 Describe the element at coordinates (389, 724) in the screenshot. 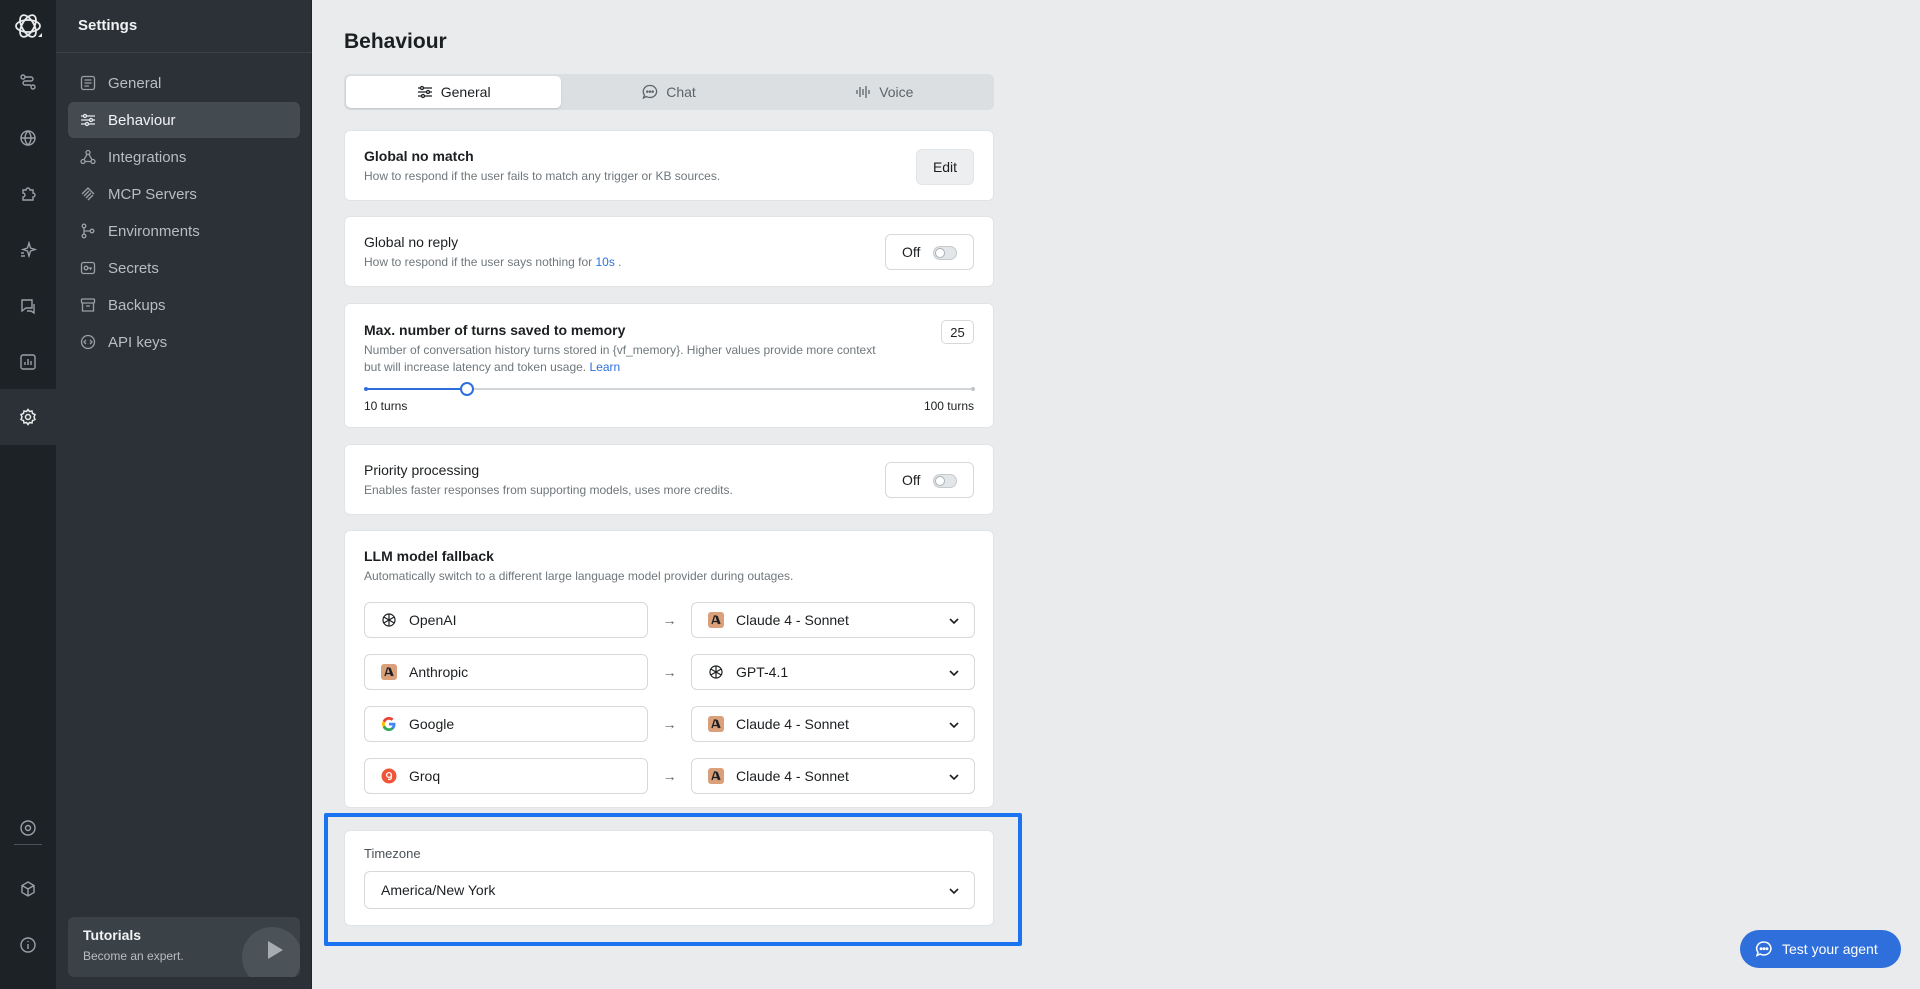

I see `google-icon` at that location.